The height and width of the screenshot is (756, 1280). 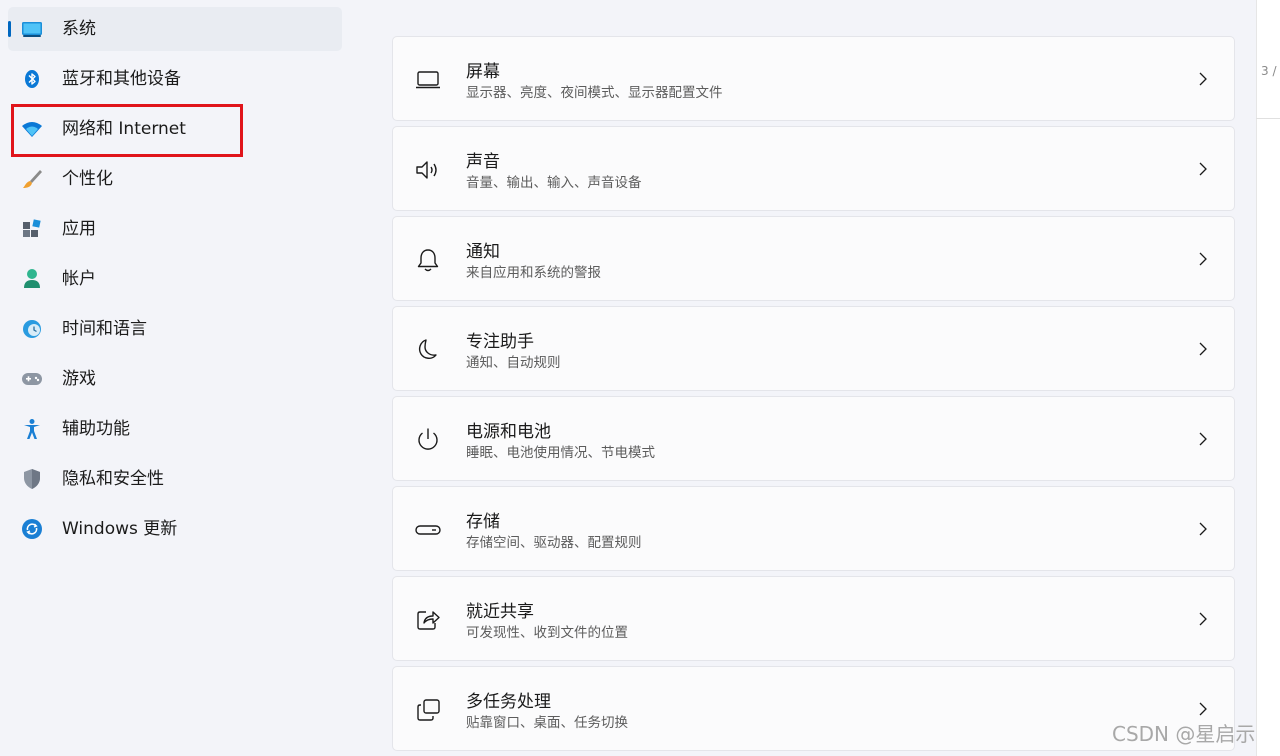 I want to click on card-sound: 声音 音量、输出、输入、声音设备, so click(x=813, y=168).